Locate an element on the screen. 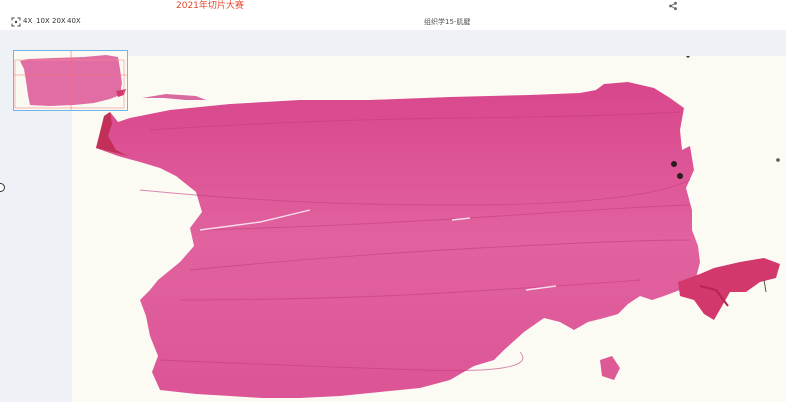  sidebar-toggle-handle is located at coordinates (2, 187).